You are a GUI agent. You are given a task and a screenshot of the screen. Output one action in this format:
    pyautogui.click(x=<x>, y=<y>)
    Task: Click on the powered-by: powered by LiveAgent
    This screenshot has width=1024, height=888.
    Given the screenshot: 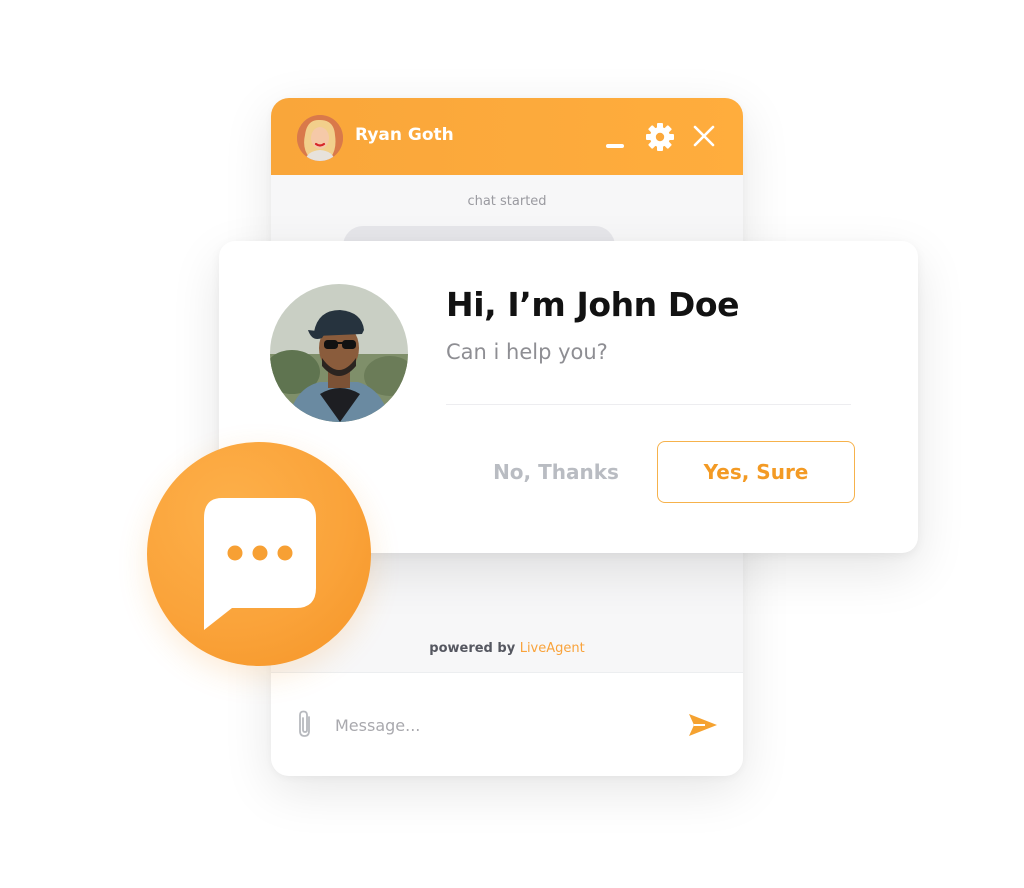 What is the action you would take?
    pyautogui.click(x=507, y=648)
    